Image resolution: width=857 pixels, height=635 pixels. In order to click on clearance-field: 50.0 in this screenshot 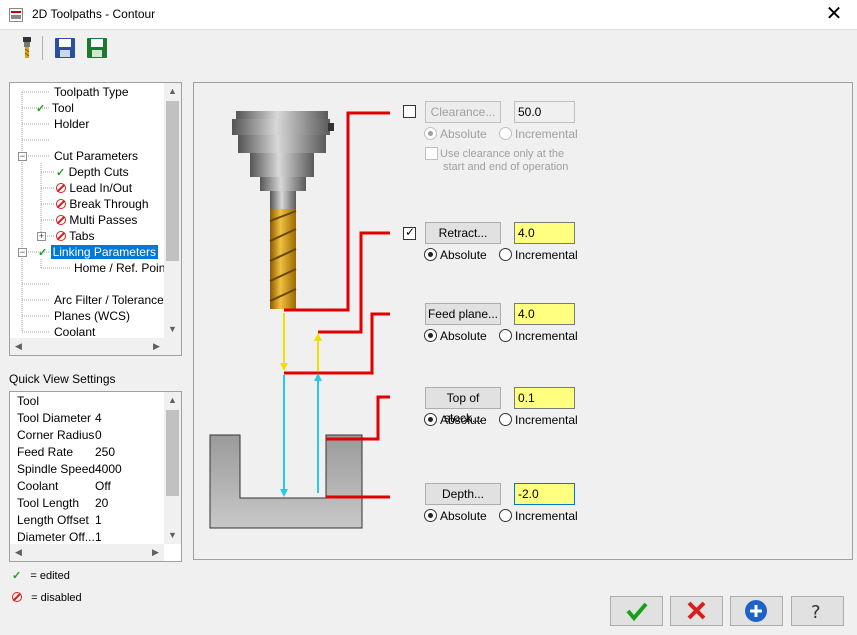, I will do `click(544, 112)`.